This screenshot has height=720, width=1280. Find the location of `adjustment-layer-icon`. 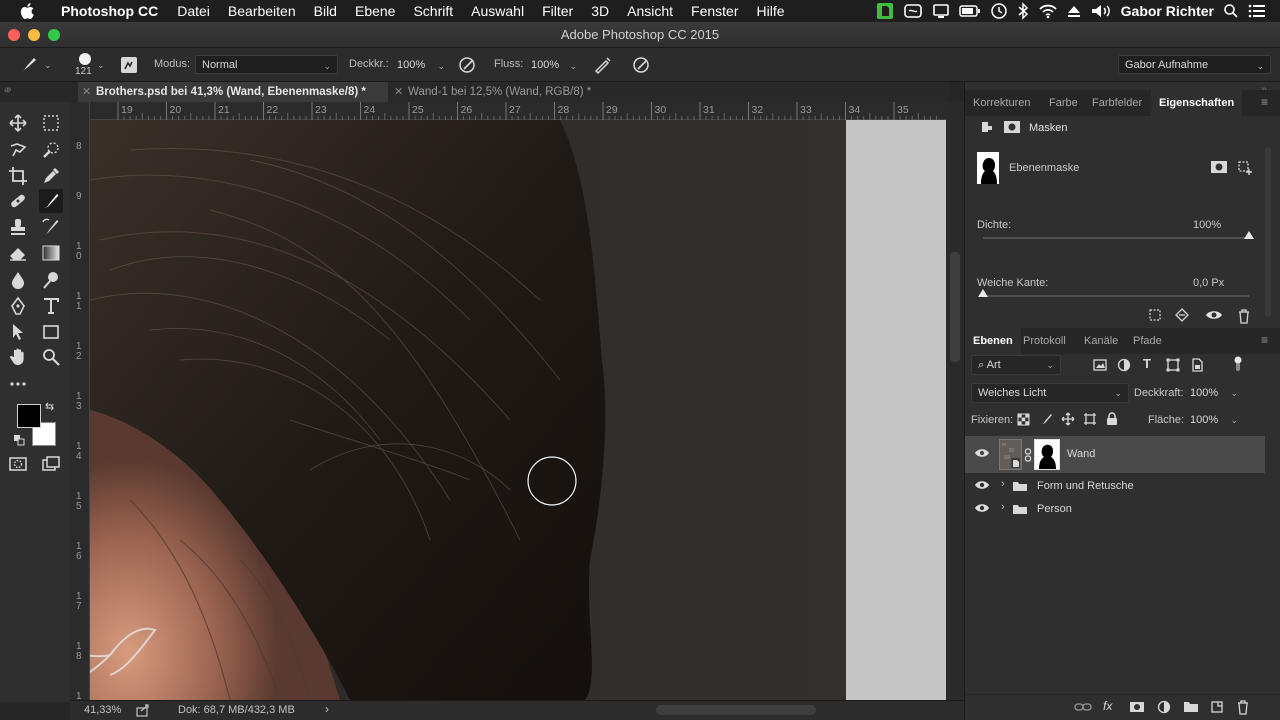

adjustment-layer-icon is located at coordinates (1164, 707).